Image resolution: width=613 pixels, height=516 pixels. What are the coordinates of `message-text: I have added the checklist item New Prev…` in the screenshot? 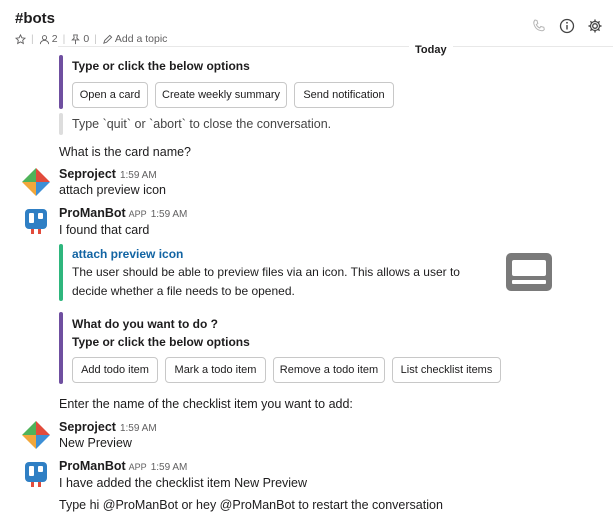 It's located at (183, 483).